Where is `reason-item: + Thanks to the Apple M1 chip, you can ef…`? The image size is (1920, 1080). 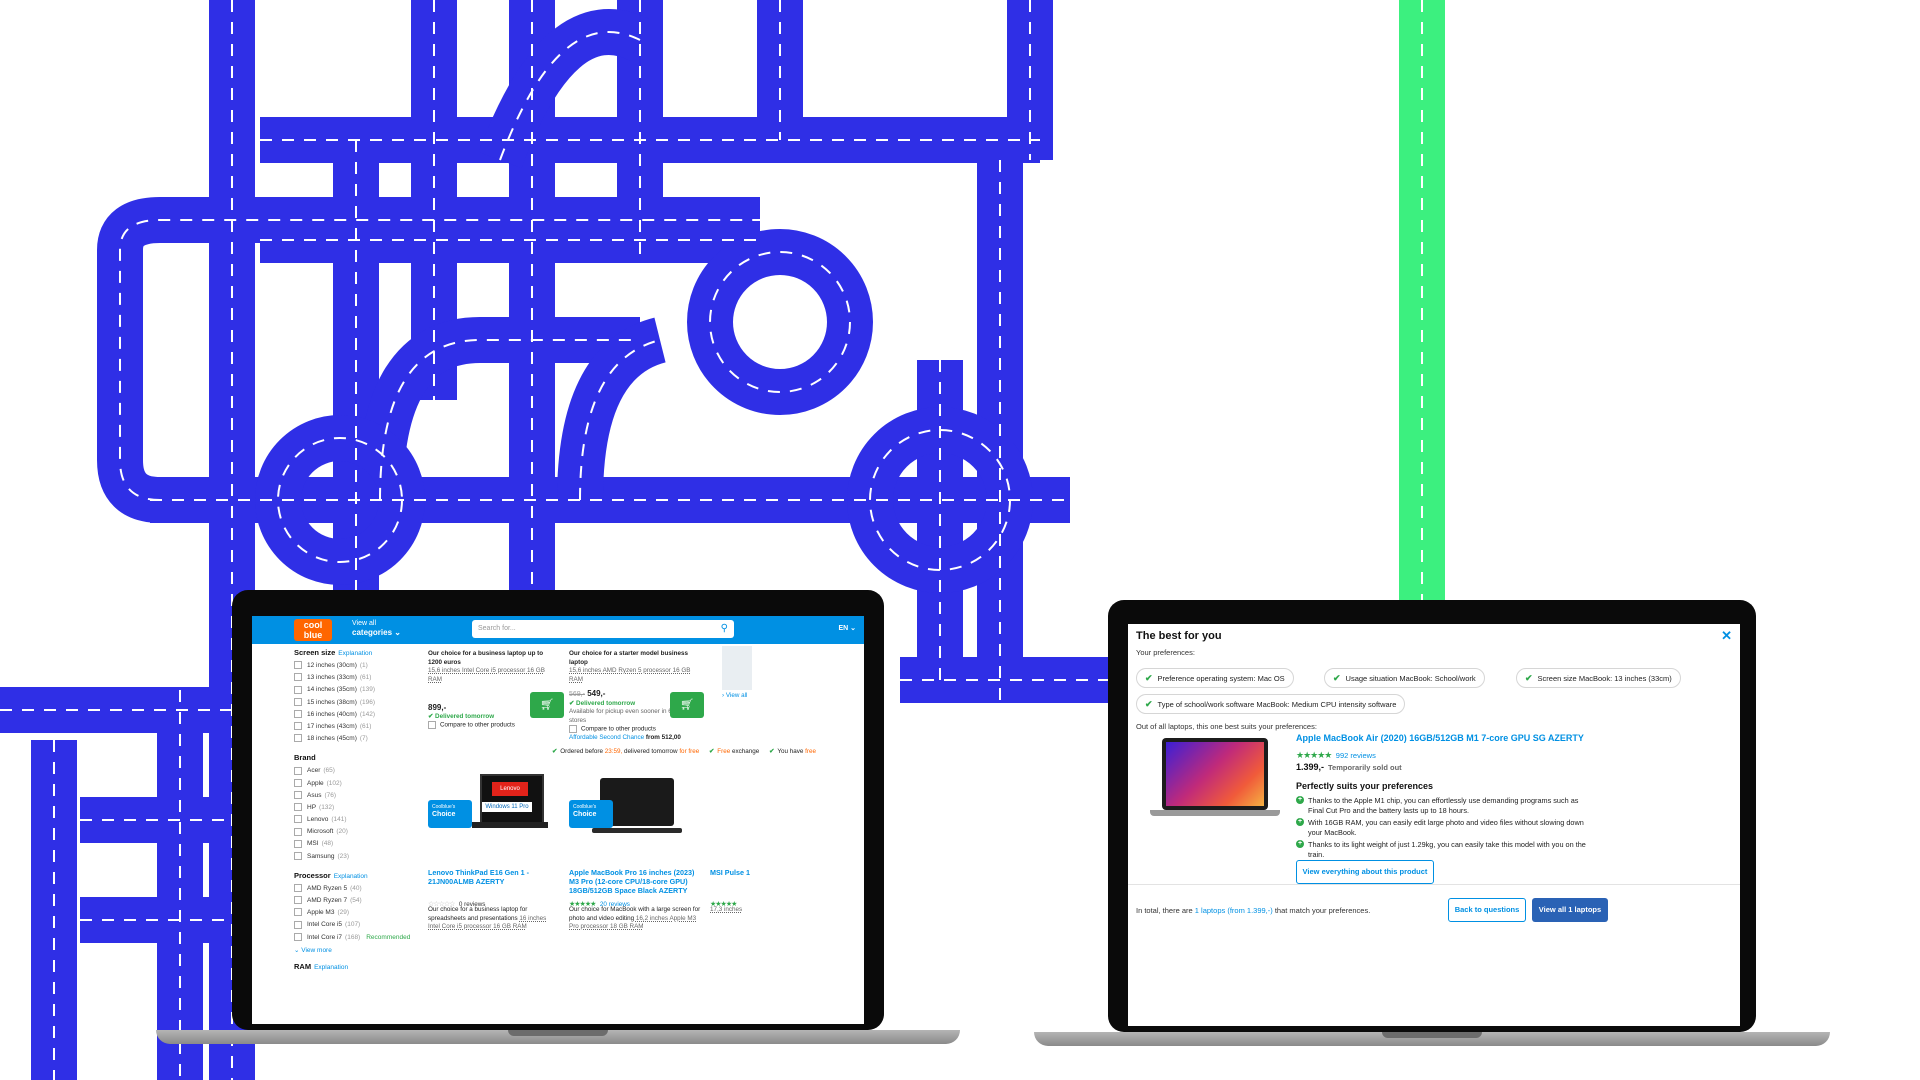
reason-item: + Thanks to the Apple M1 chip, you can ef… is located at coordinates (1437, 805).